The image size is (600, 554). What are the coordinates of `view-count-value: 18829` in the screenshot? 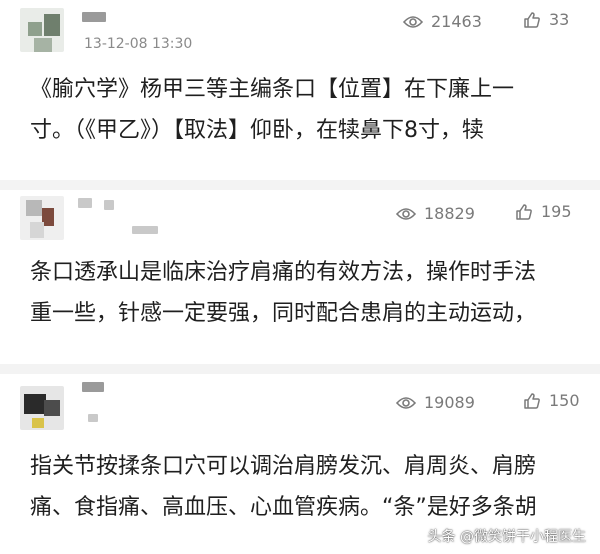 It's located at (449, 213).